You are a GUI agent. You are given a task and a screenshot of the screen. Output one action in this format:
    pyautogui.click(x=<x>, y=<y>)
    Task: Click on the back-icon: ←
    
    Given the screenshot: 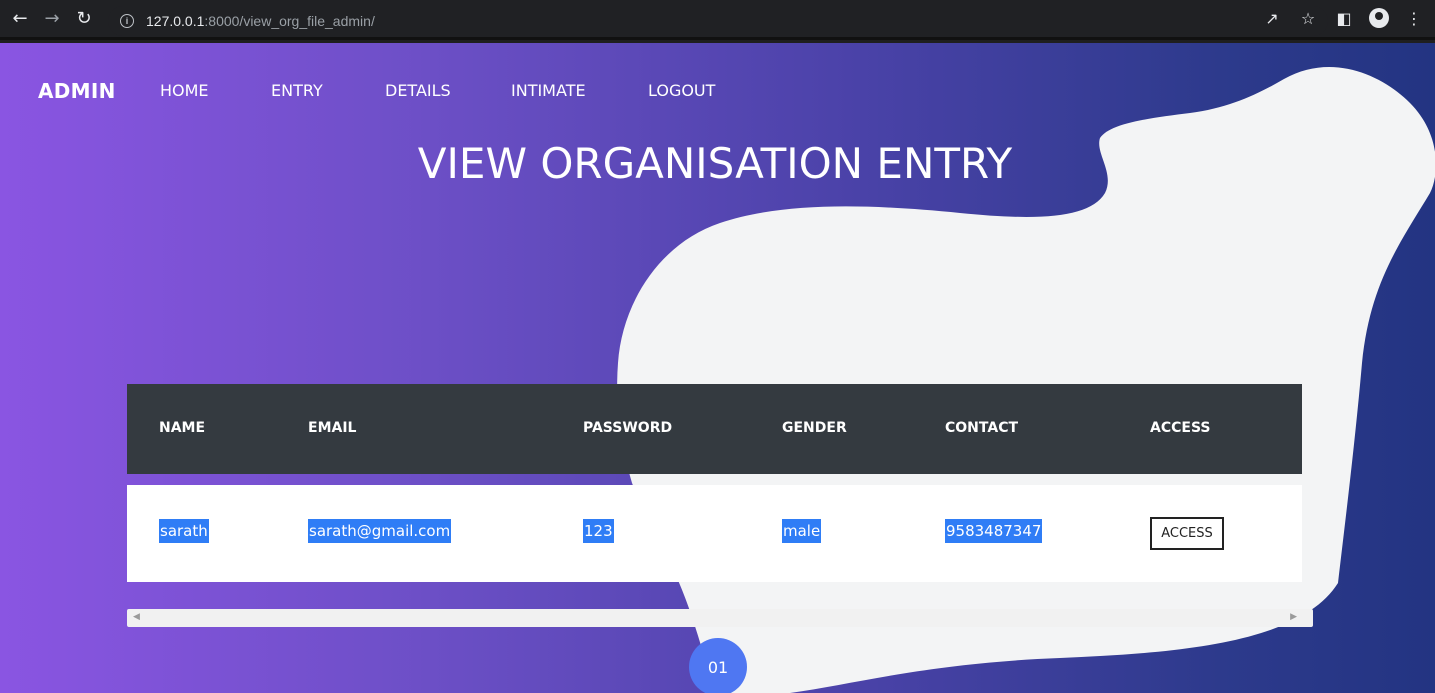 What is the action you would take?
    pyautogui.click(x=20, y=18)
    